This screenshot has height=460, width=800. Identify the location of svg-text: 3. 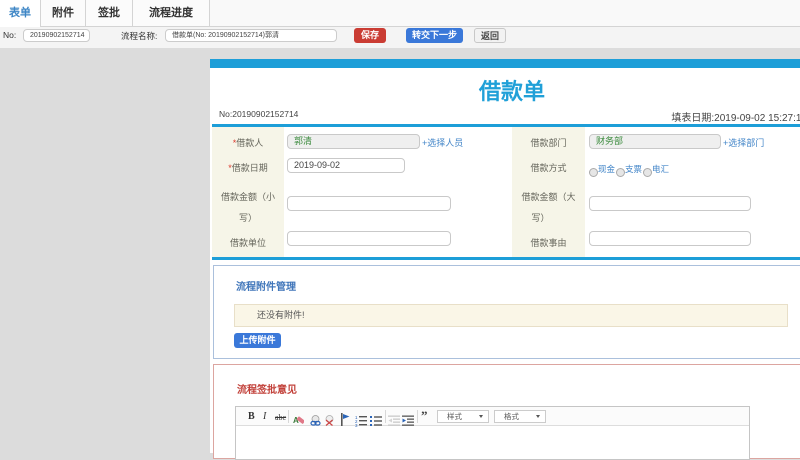
(356, 425).